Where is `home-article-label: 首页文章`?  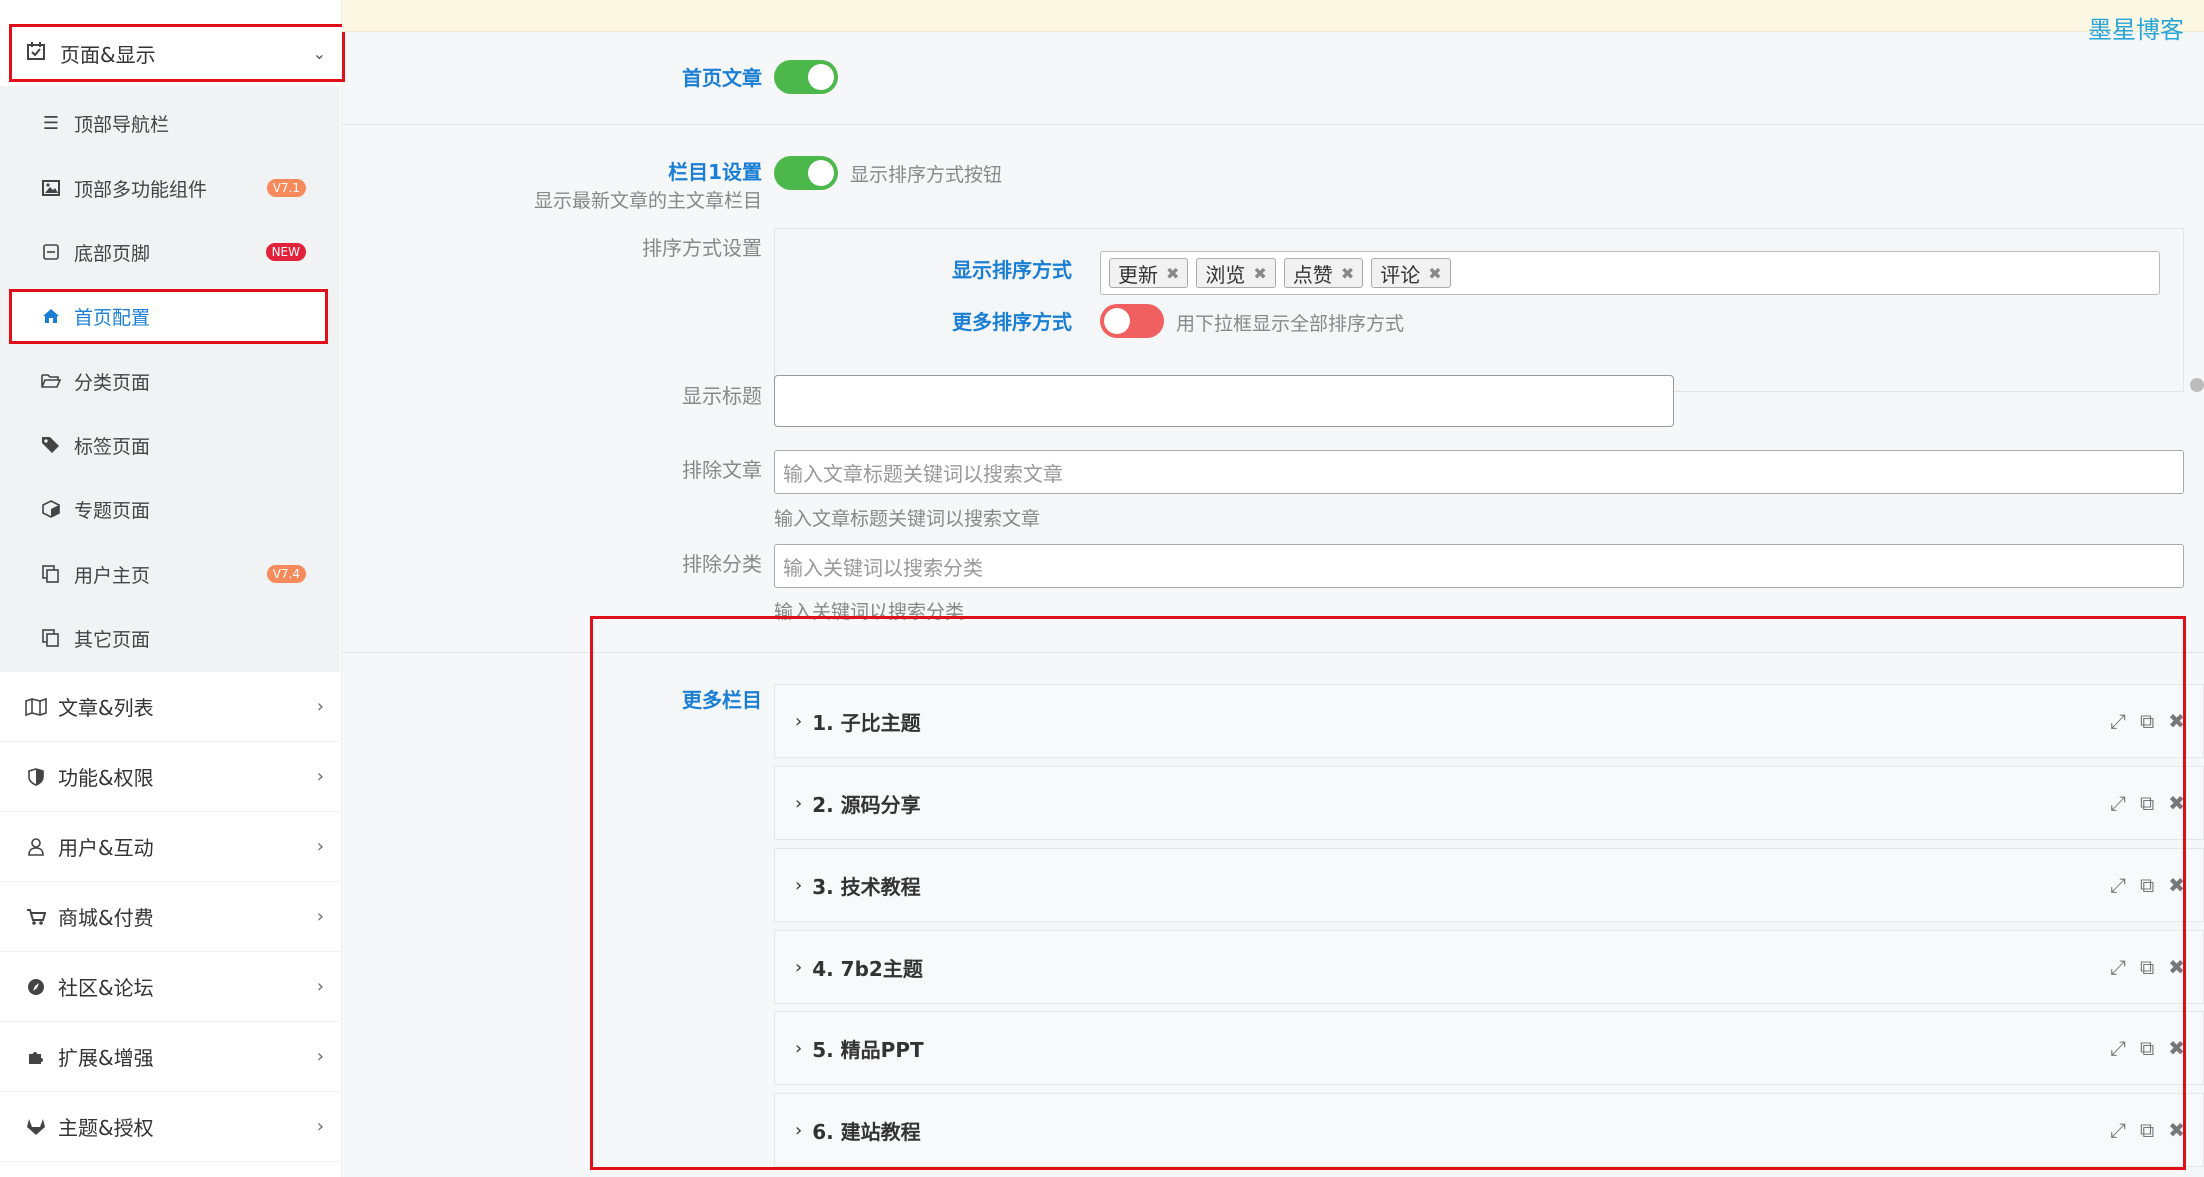
home-article-label: 首页文章 is located at coordinates (722, 78).